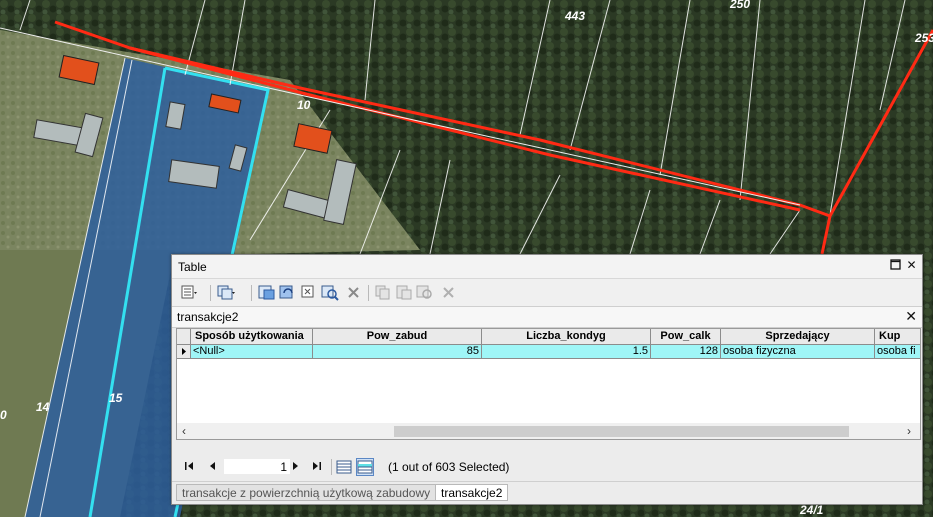  I want to click on parcel-label: 250, so click(739, 5).